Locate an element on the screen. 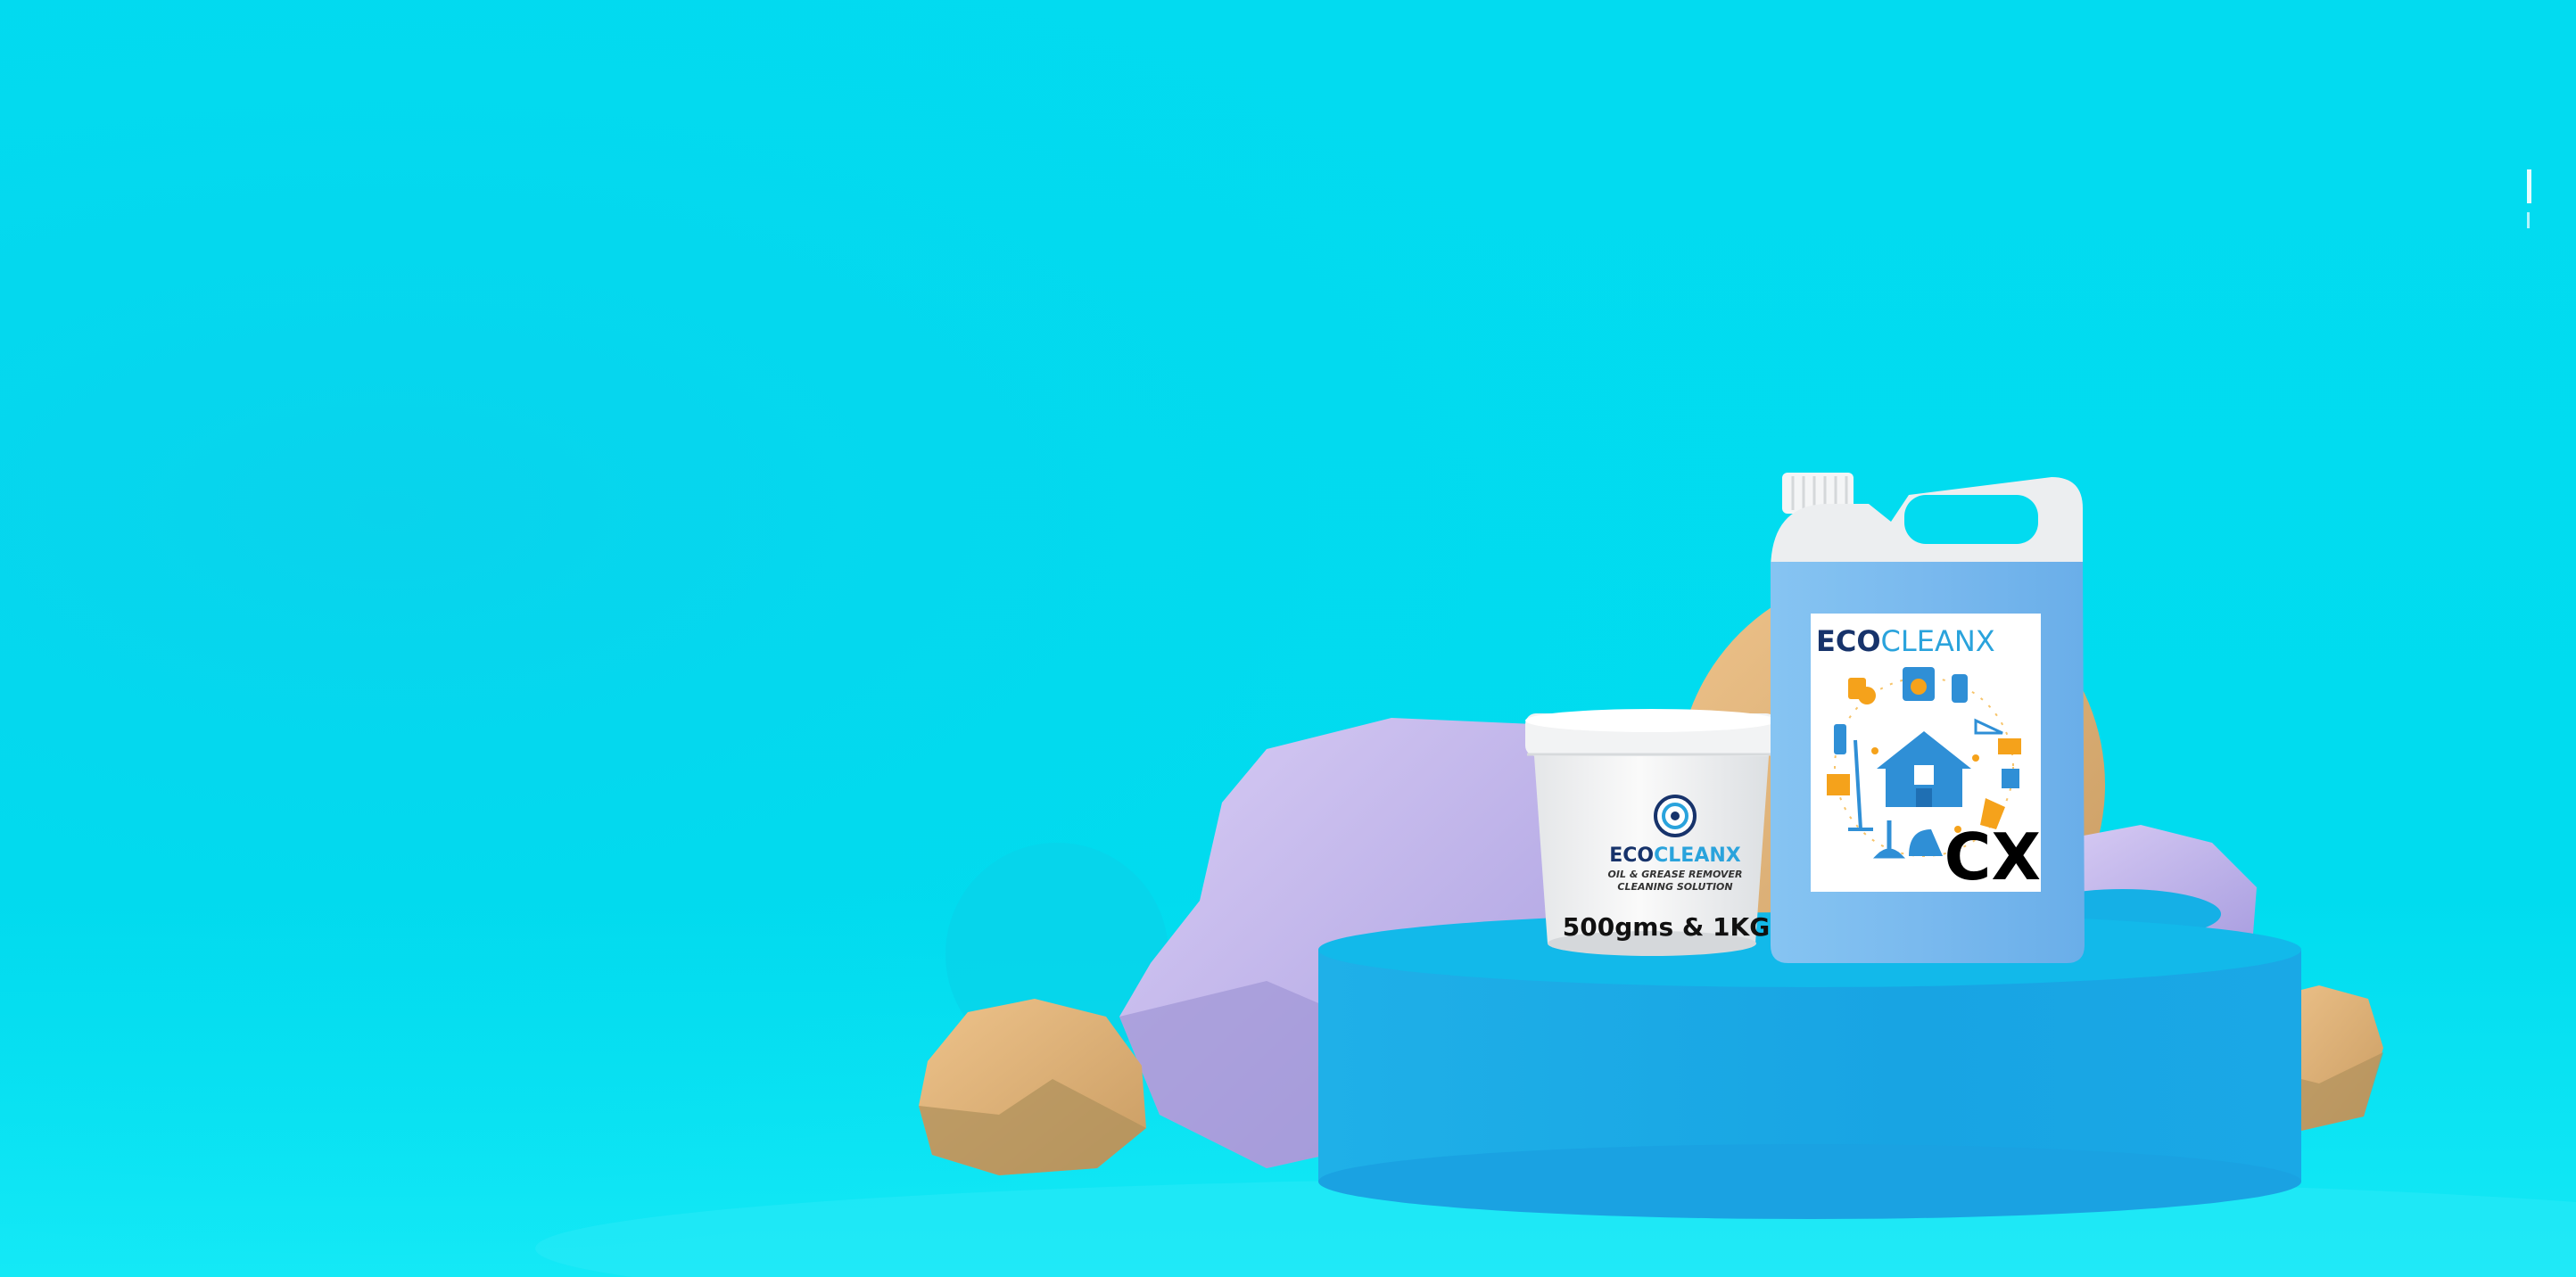 The image size is (2576, 1277). podium-bottom is located at coordinates (1810, 1181).